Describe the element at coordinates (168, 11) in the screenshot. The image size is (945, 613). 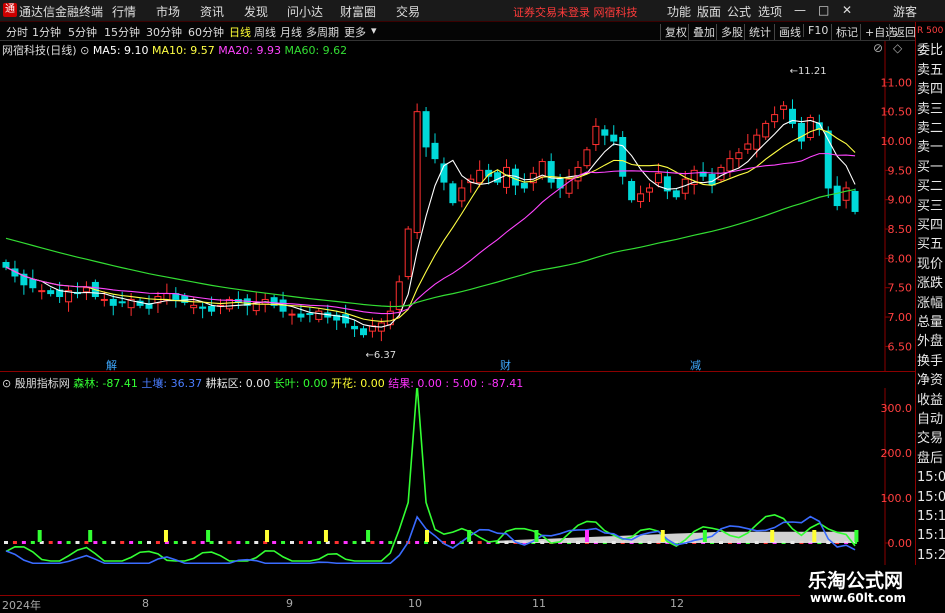
I see `menu-shichang: 市场` at that location.